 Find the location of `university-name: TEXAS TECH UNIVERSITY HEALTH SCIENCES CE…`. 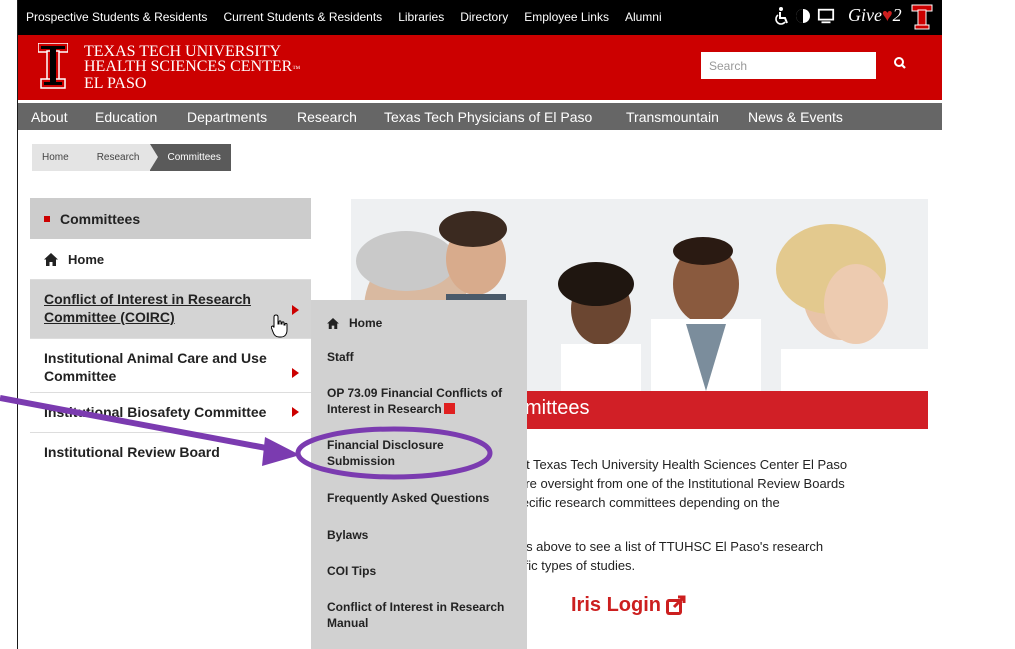

university-name: TEXAS TECH UNIVERSITY HEALTH SCIENCES CE… is located at coordinates (192, 67).